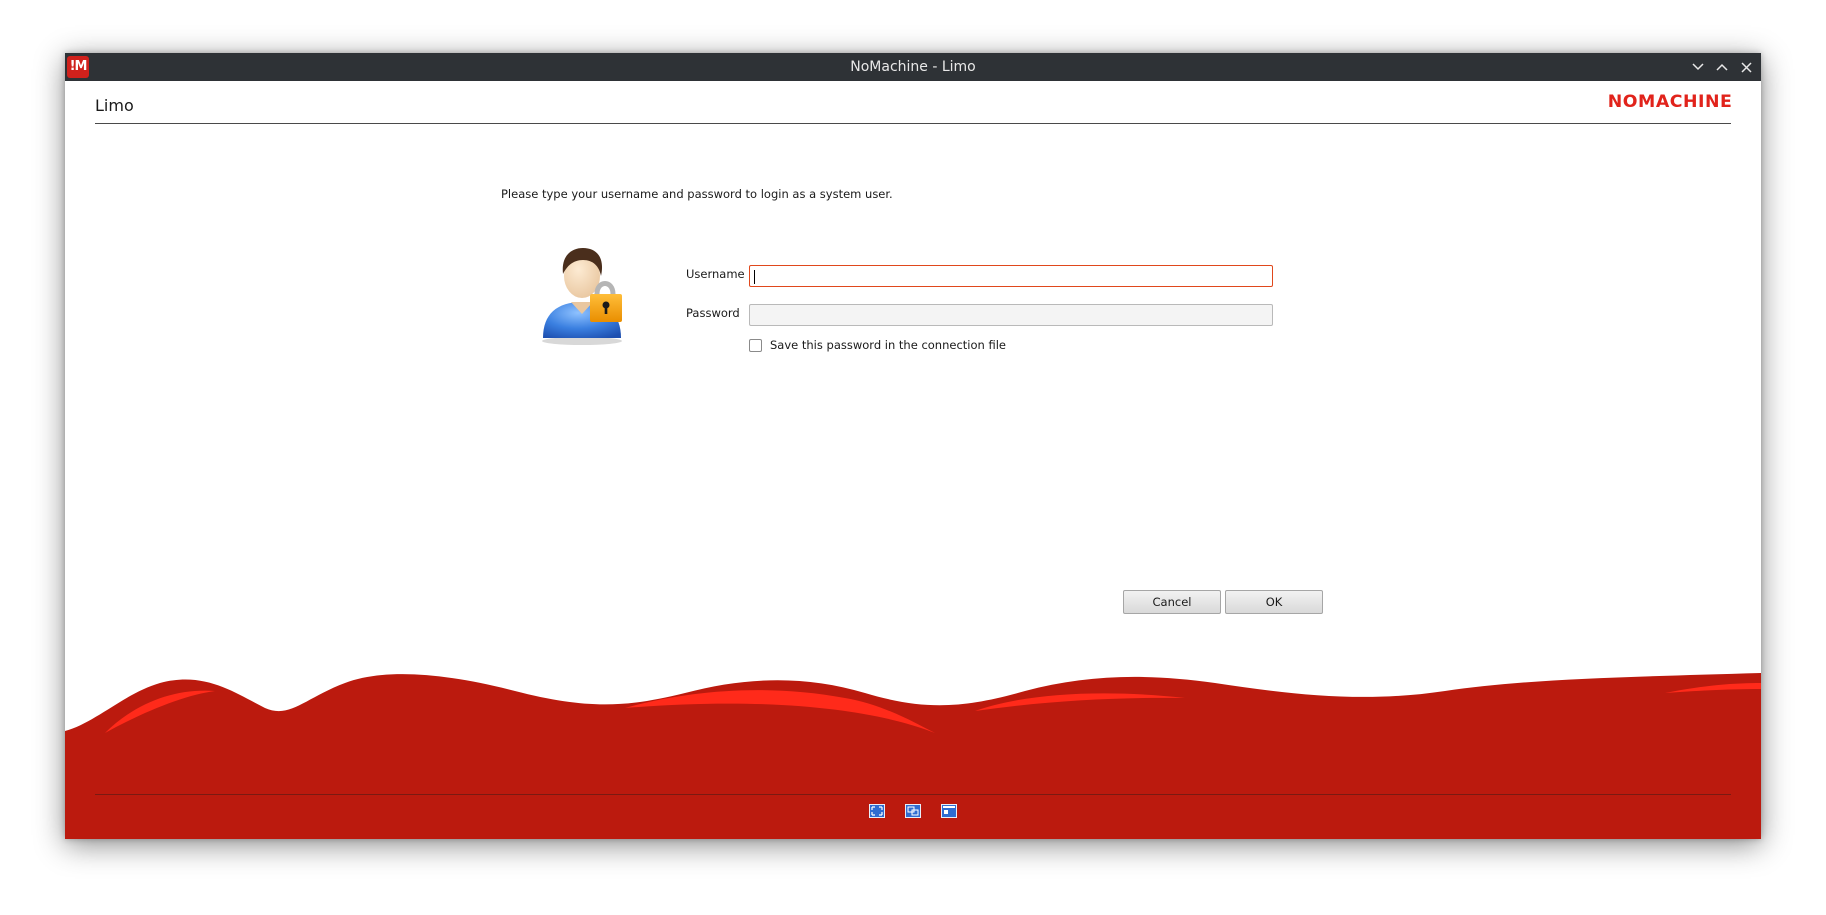 The image size is (1826, 915). I want to click on nomachine-logo: NOMACHINE, so click(1670, 102).